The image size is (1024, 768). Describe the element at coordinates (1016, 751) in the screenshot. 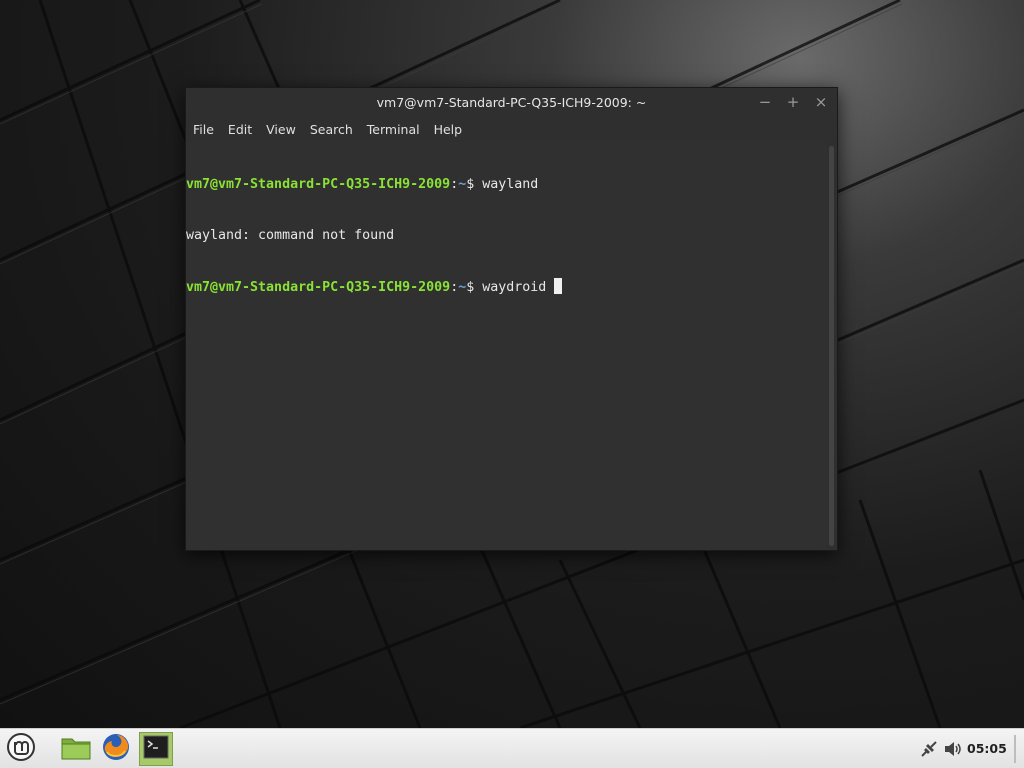

I see `show-desktop-button` at that location.